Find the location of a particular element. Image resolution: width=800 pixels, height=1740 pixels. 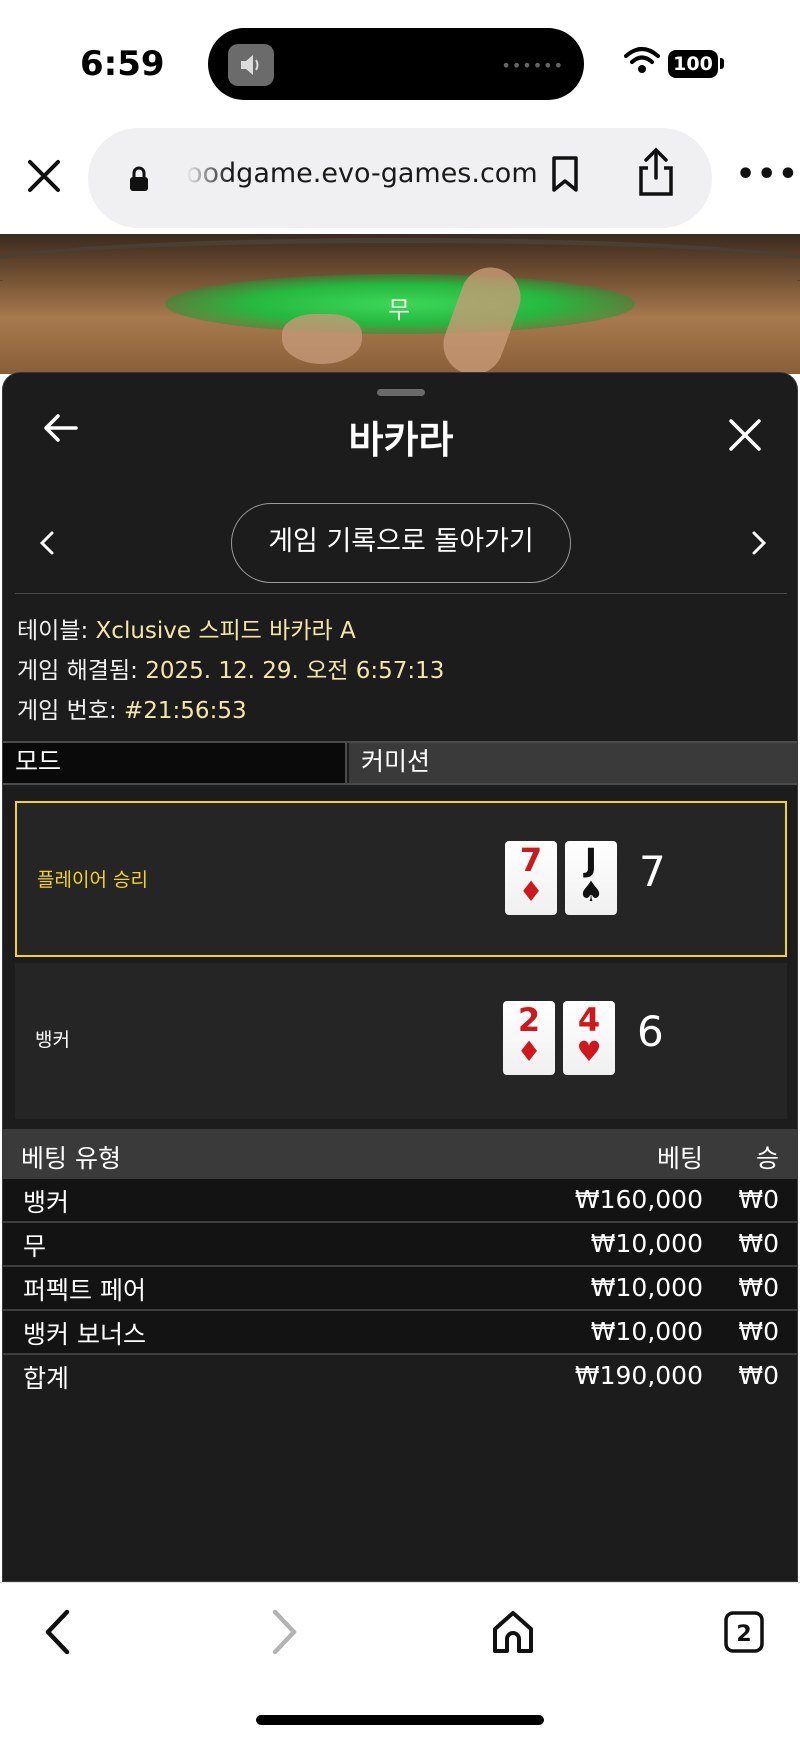

card-rank: 2 is located at coordinates (529, 1020).